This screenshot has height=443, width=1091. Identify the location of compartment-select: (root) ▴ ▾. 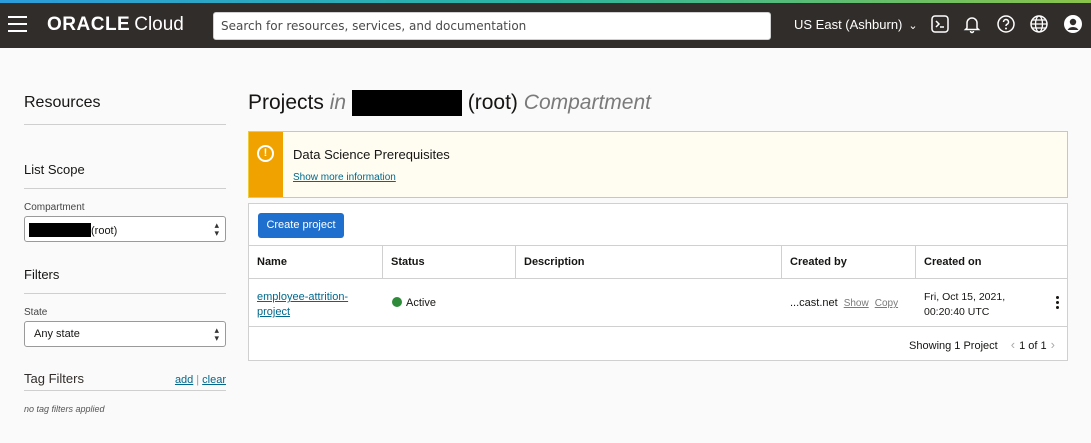
(125, 229).